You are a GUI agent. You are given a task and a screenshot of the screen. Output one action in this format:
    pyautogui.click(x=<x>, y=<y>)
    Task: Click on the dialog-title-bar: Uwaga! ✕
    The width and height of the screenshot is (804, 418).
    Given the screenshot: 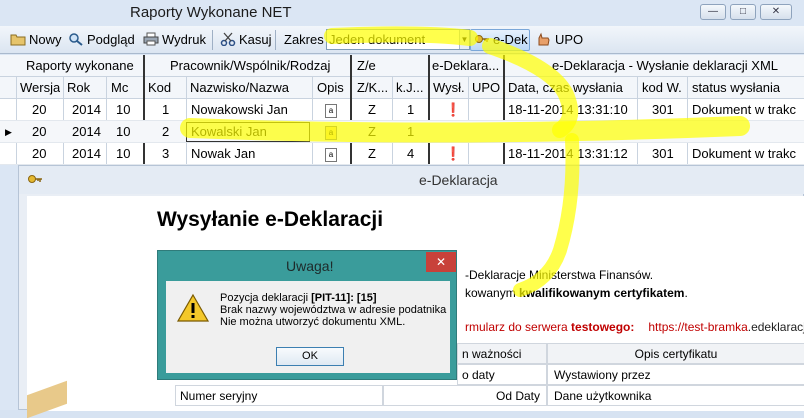 What is the action you would take?
    pyautogui.click(x=308, y=266)
    